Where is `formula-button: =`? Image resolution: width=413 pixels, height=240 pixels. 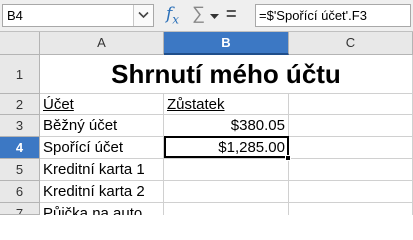
formula-button: = is located at coordinates (234, 15).